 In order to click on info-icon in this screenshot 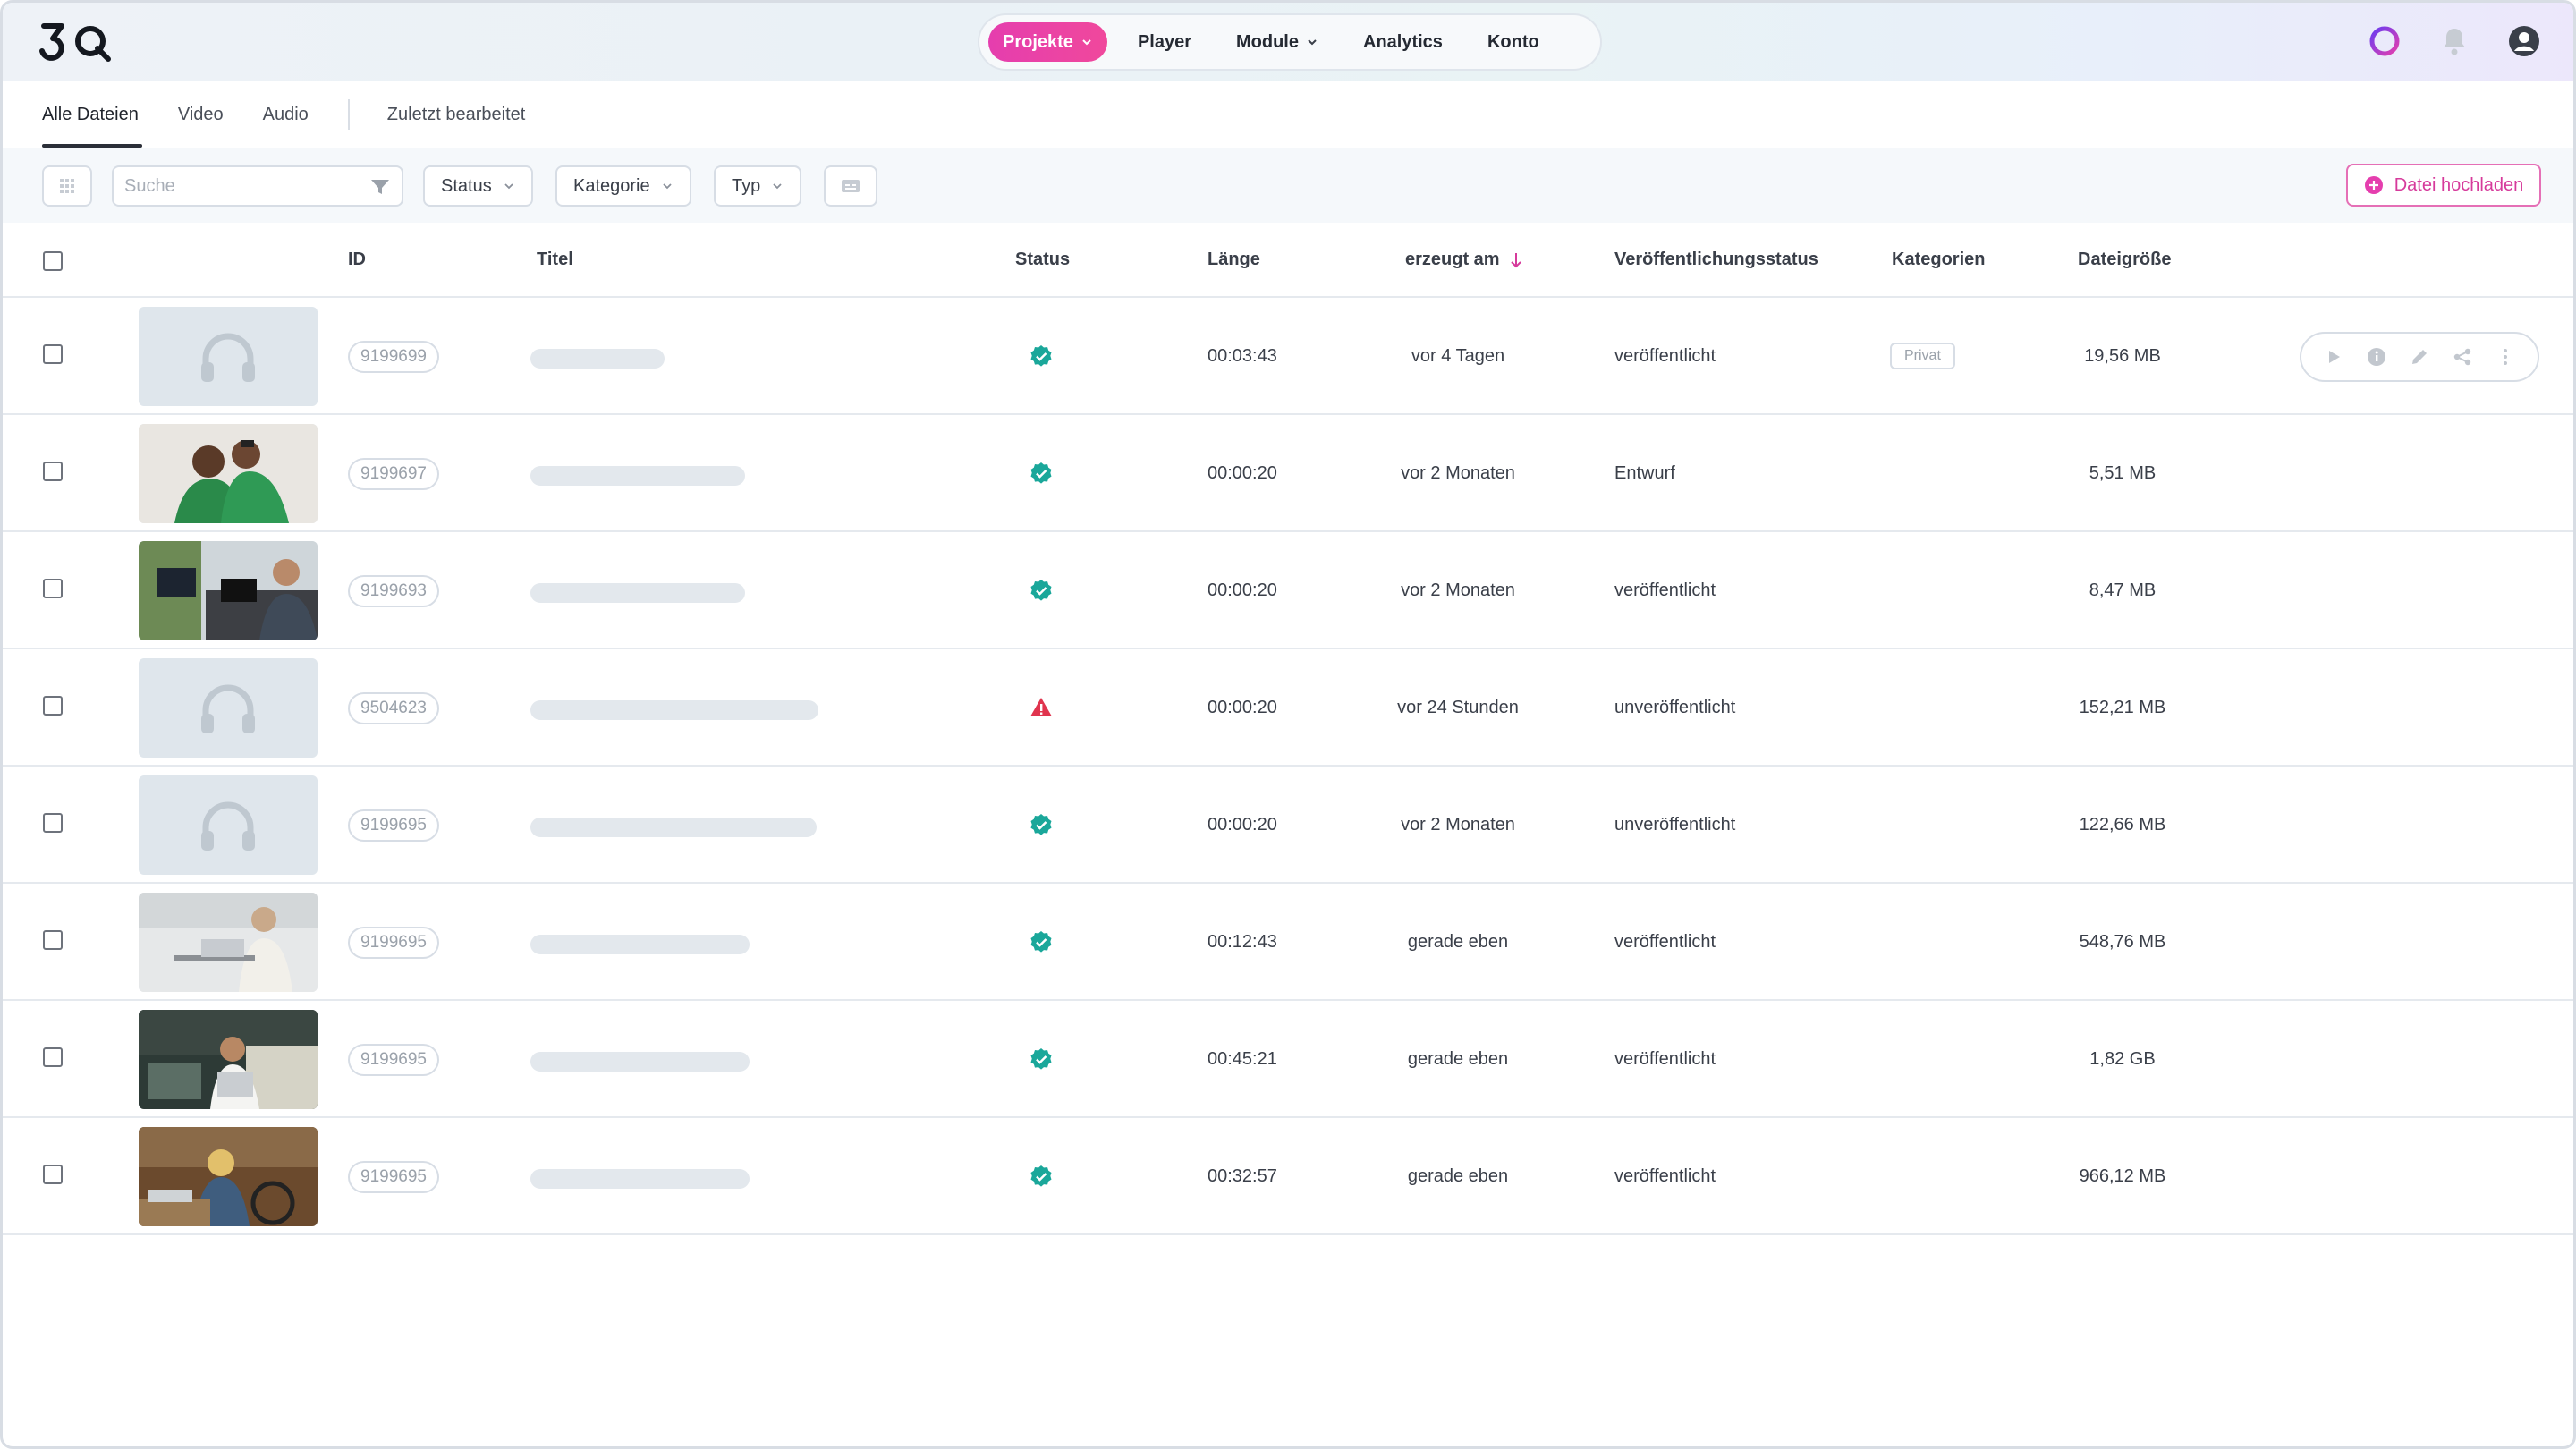, I will do `click(2376, 357)`.